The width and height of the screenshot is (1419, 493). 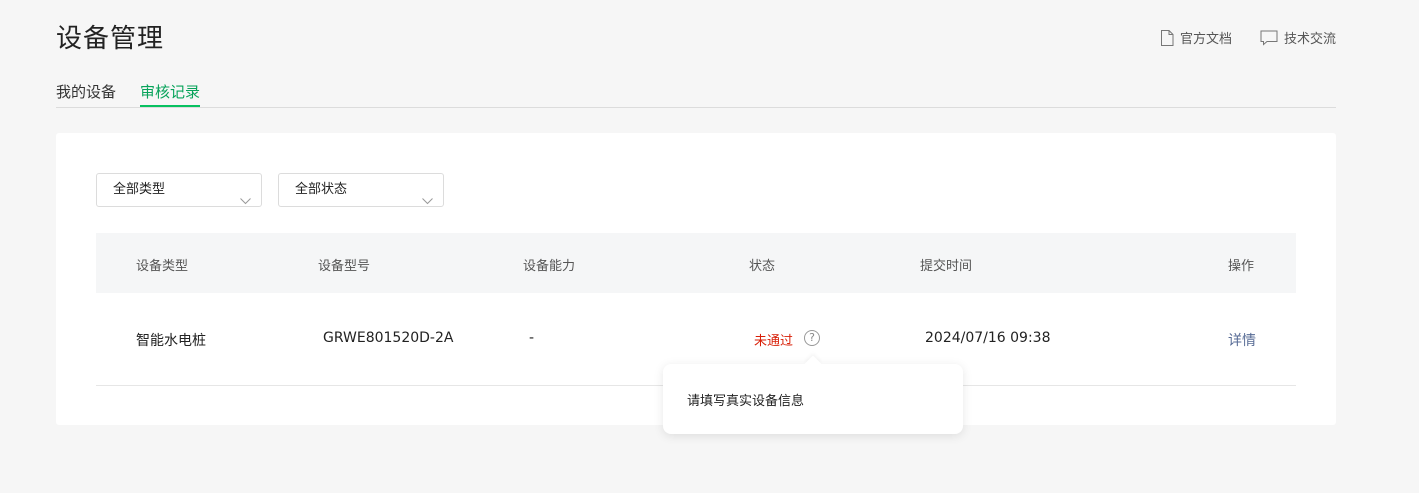 What do you see at coordinates (1248, 37) in the screenshot?
I see `header-links: 官方文档 技术交流` at bounding box center [1248, 37].